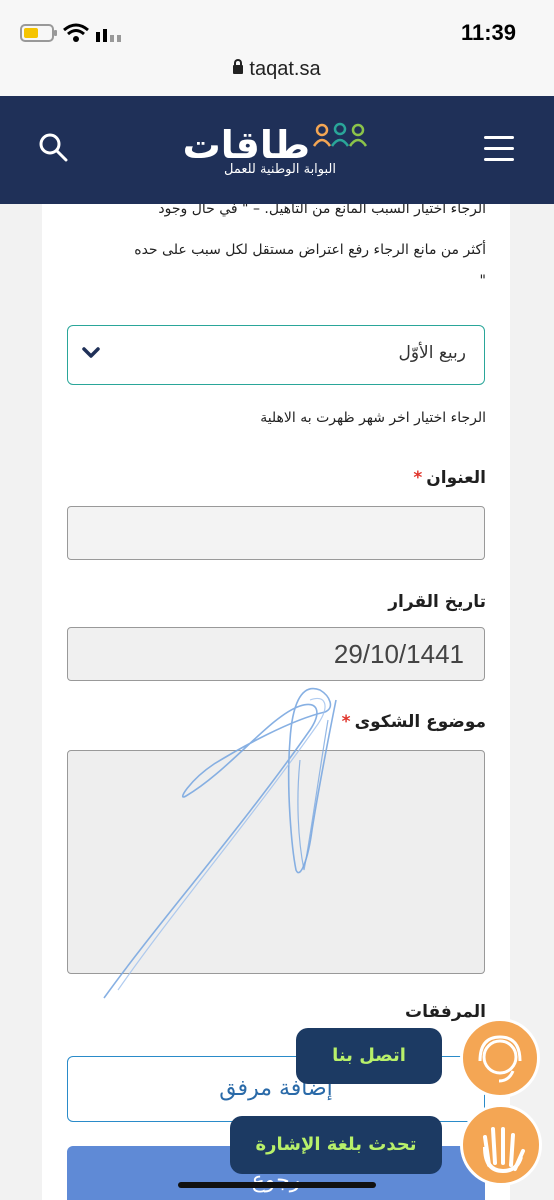  I want to click on sign-language-widget: تحدث بلغة الإشارة, so click(386, 1146).